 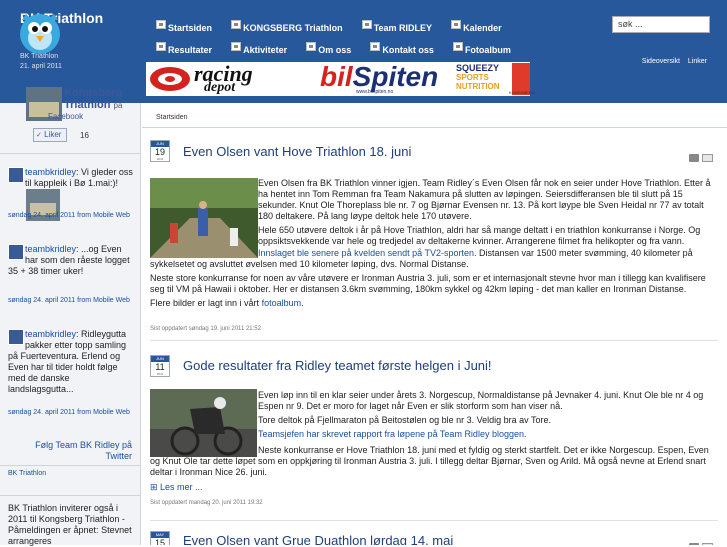 What do you see at coordinates (478, 77) in the screenshot?
I see `squeezy-logo: SQUEEZY SPORTS NUTRITION` at bounding box center [478, 77].